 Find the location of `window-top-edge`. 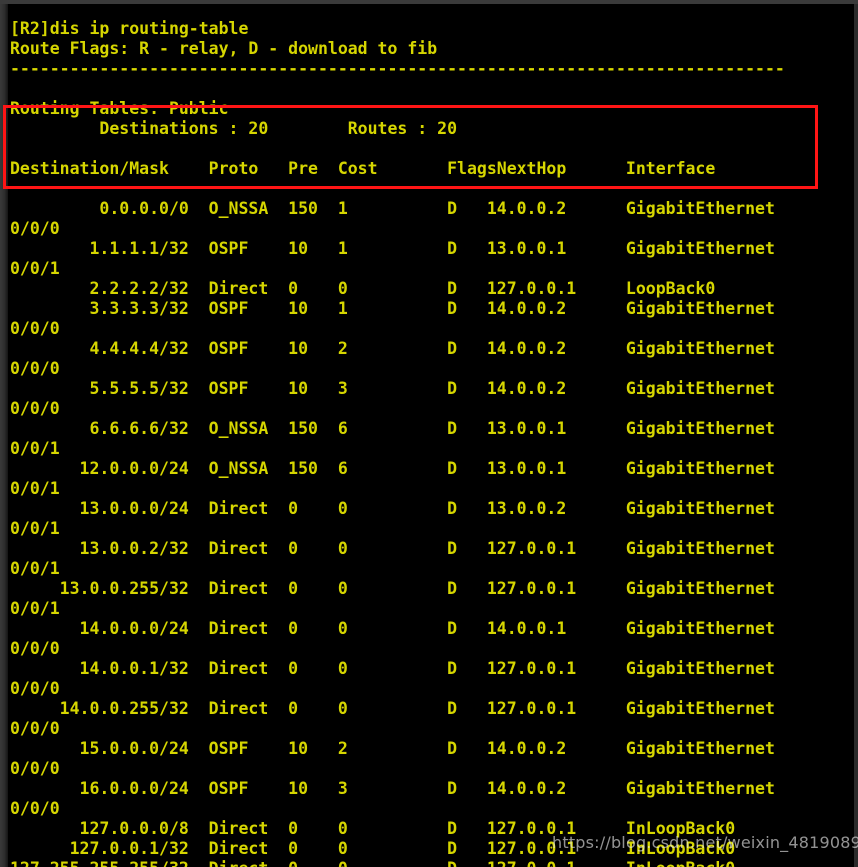

window-top-edge is located at coordinates (429, 2).